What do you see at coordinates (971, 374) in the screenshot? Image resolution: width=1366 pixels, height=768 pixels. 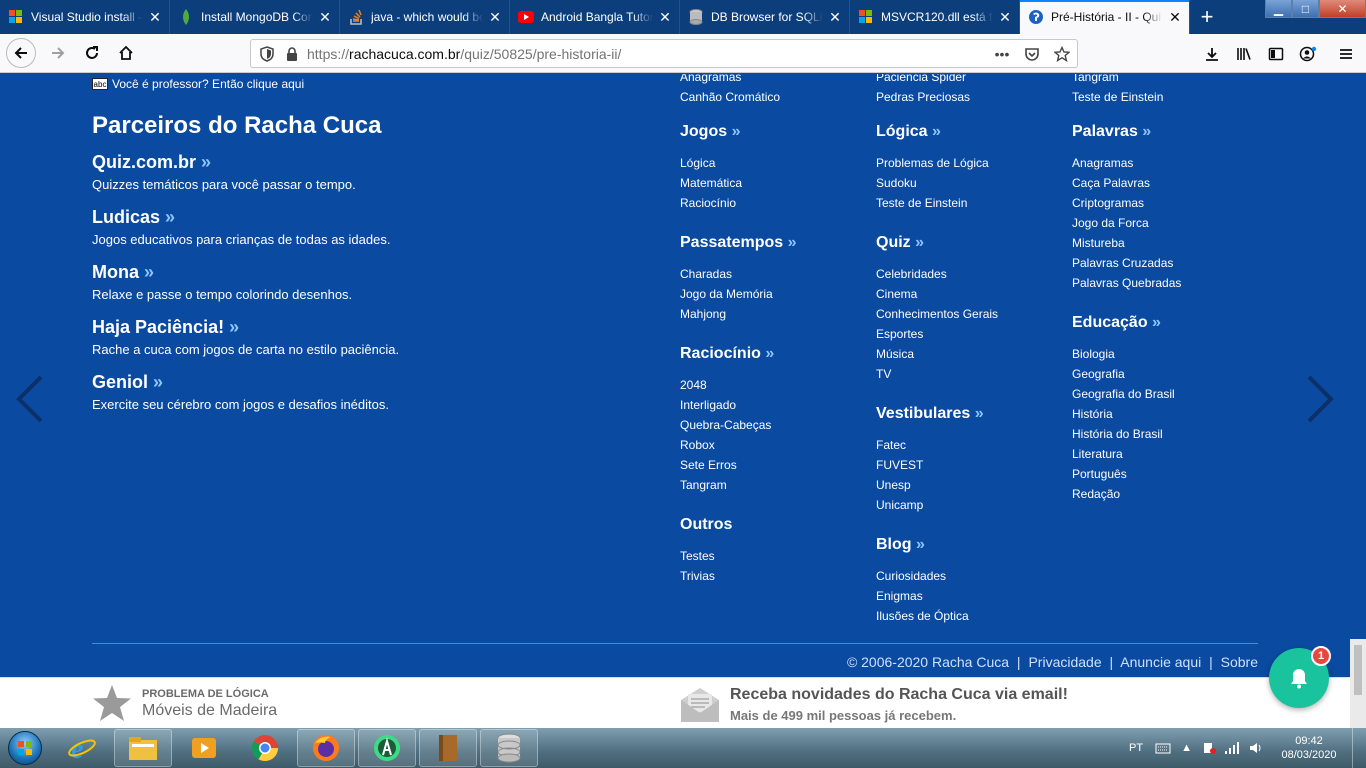 I see `footer-link: TV` at bounding box center [971, 374].